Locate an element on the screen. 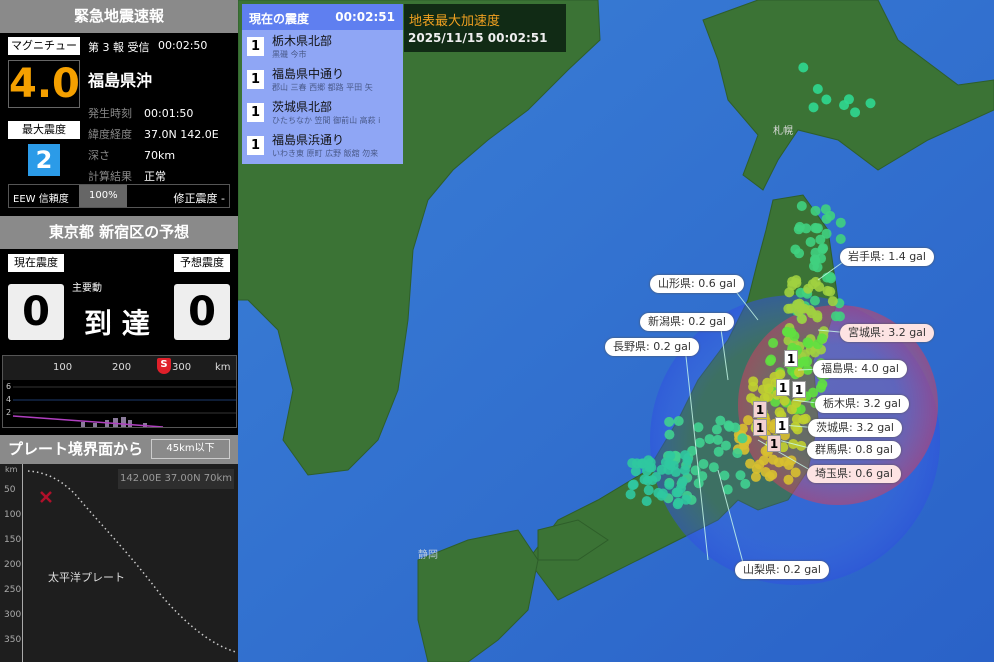 This screenshot has height=662, width=994. corrected-intensity: 修正震度 - is located at coordinates (199, 198).